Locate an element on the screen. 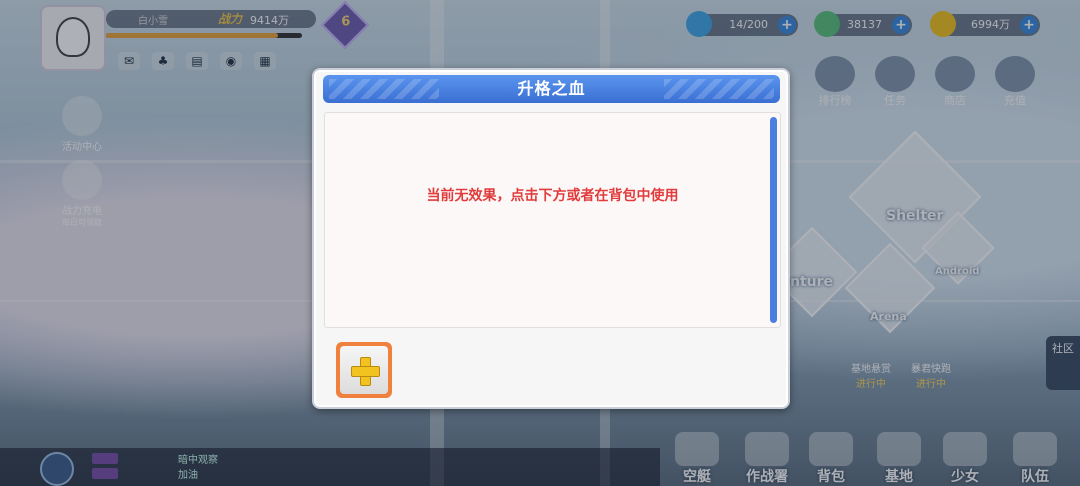  dialog-title: 升格之血 is located at coordinates (551, 89).